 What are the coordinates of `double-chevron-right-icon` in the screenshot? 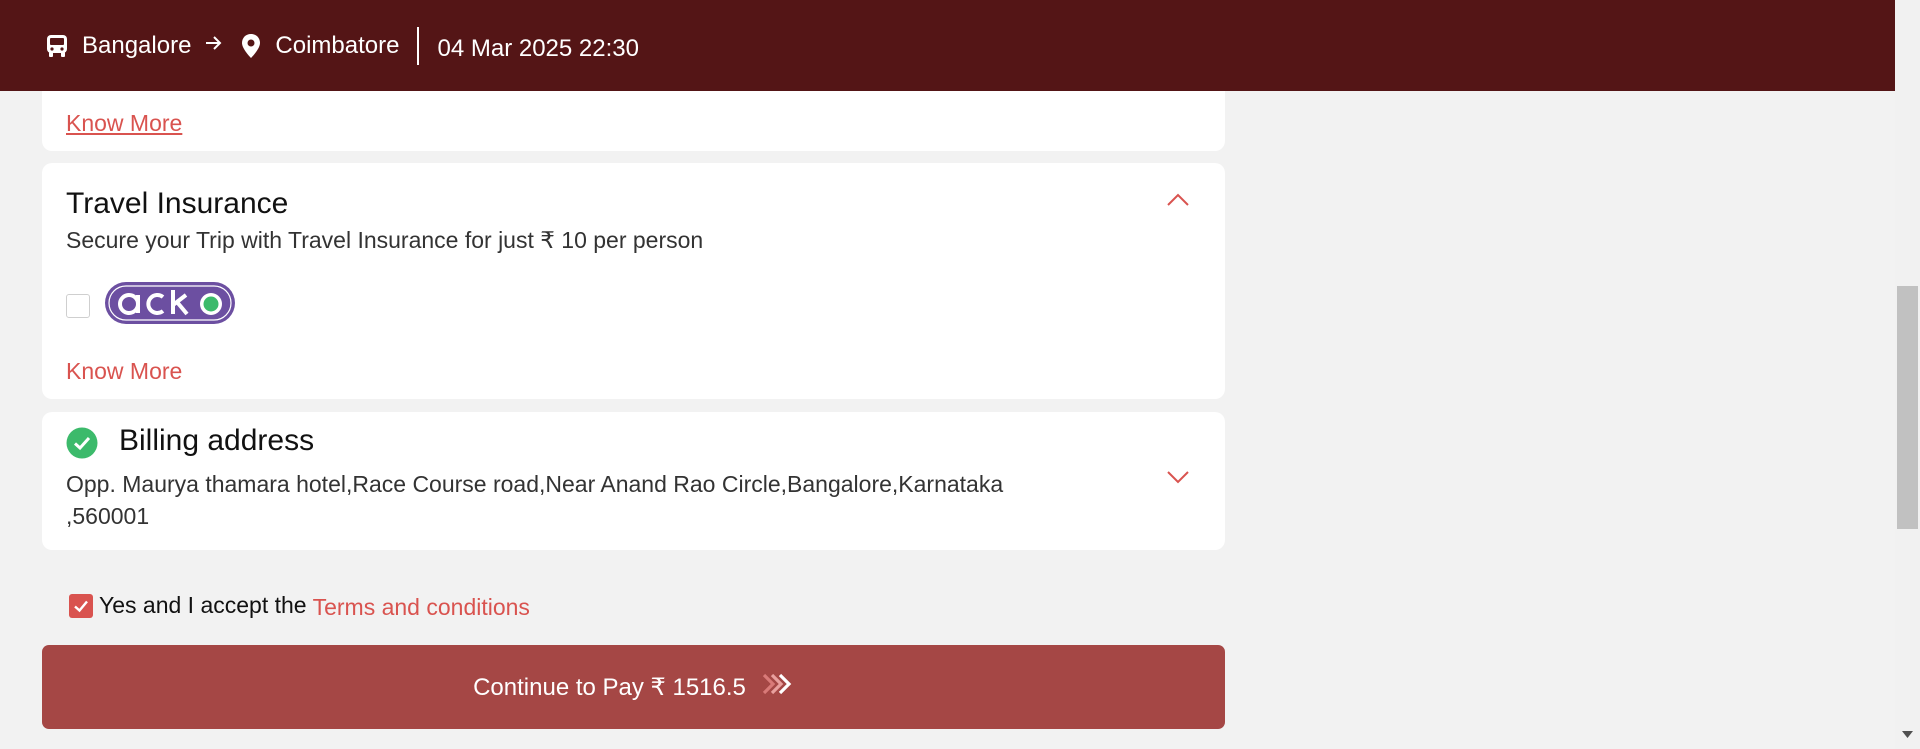 It's located at (770, 687).